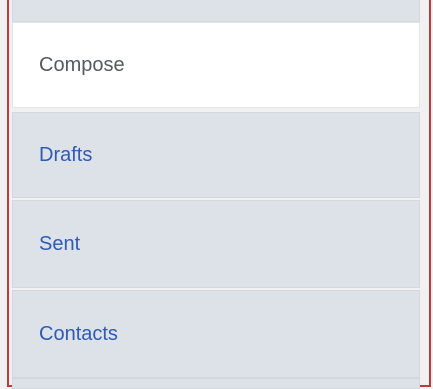 This screenshot has height=389, width=433. I want to click on sidebar-item-label: Contacts, so click(78, 333).